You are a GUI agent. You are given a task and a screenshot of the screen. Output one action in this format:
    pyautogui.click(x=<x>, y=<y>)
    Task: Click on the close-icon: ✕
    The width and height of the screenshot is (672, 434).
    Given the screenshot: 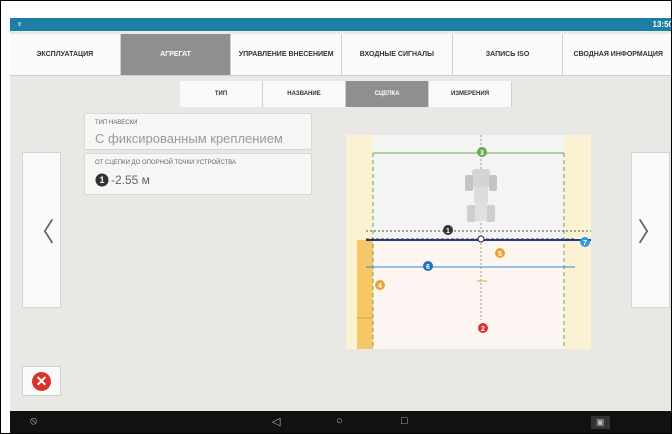 What is the action you would take?
    pyautogui.click(x=41, y=381)
    